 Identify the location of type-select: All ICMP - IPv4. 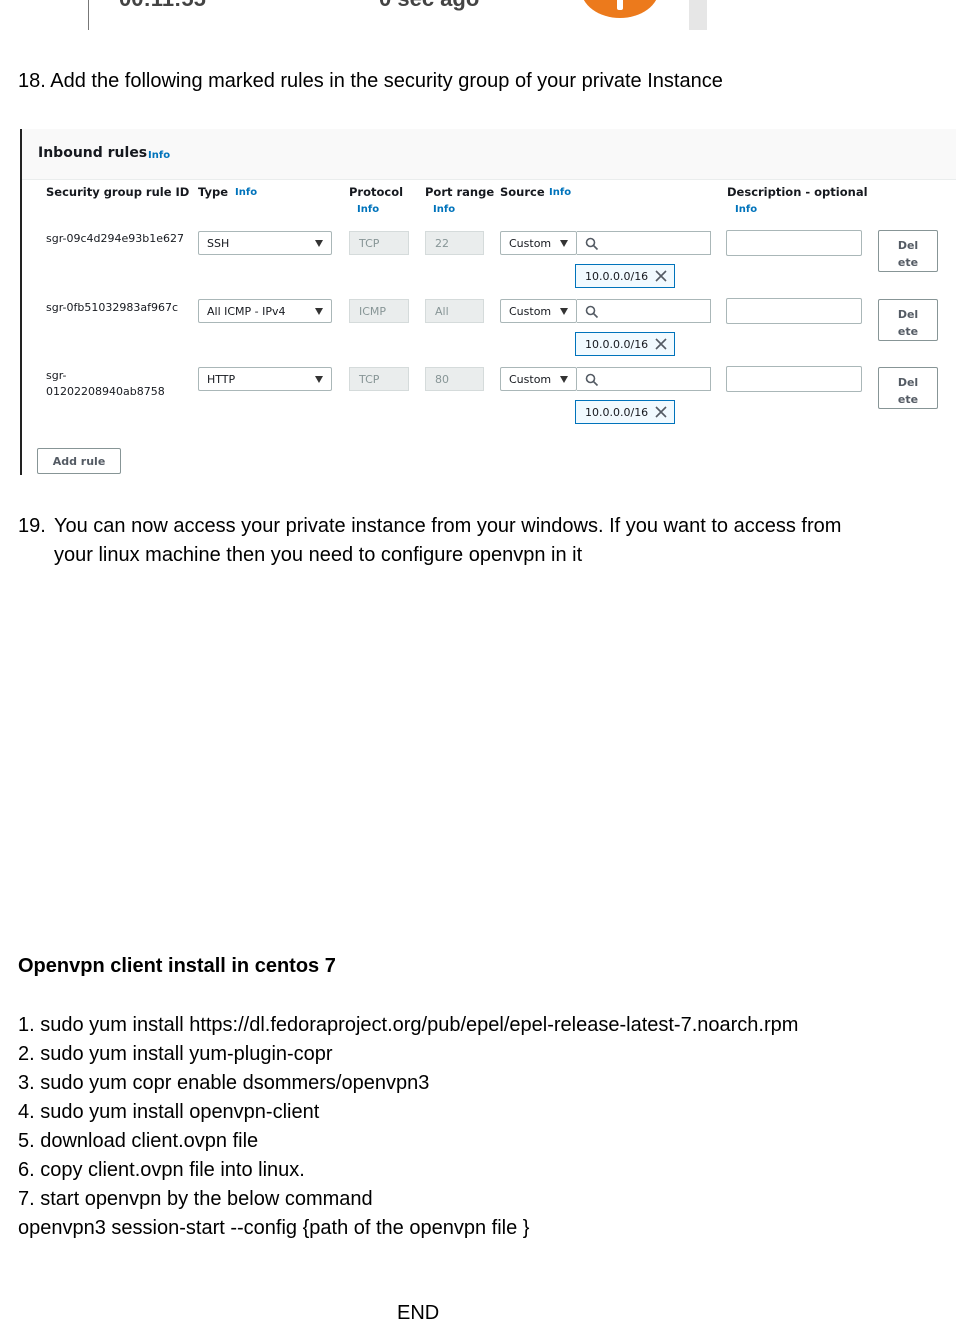
(265, 311).